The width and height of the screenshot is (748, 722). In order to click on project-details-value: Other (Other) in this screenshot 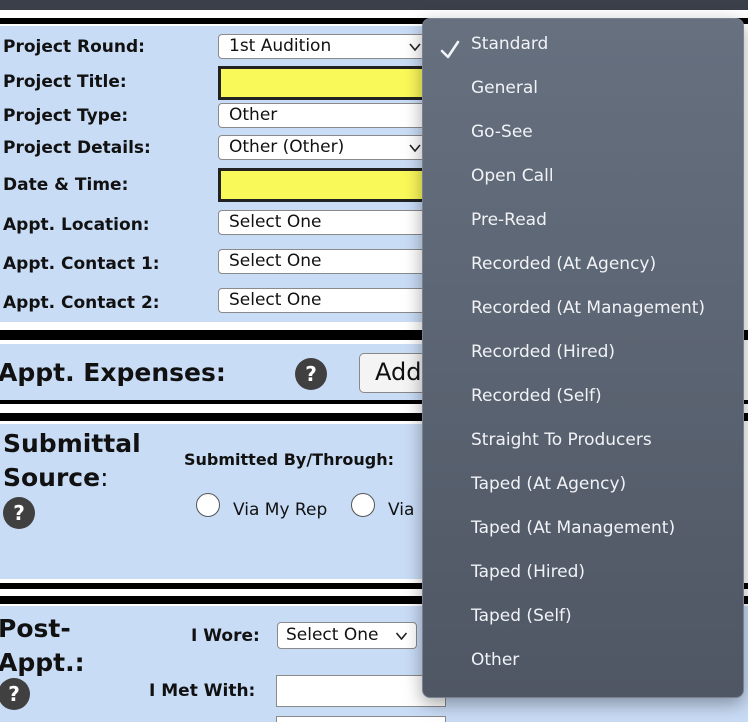, I will do `click(287, 147)`.